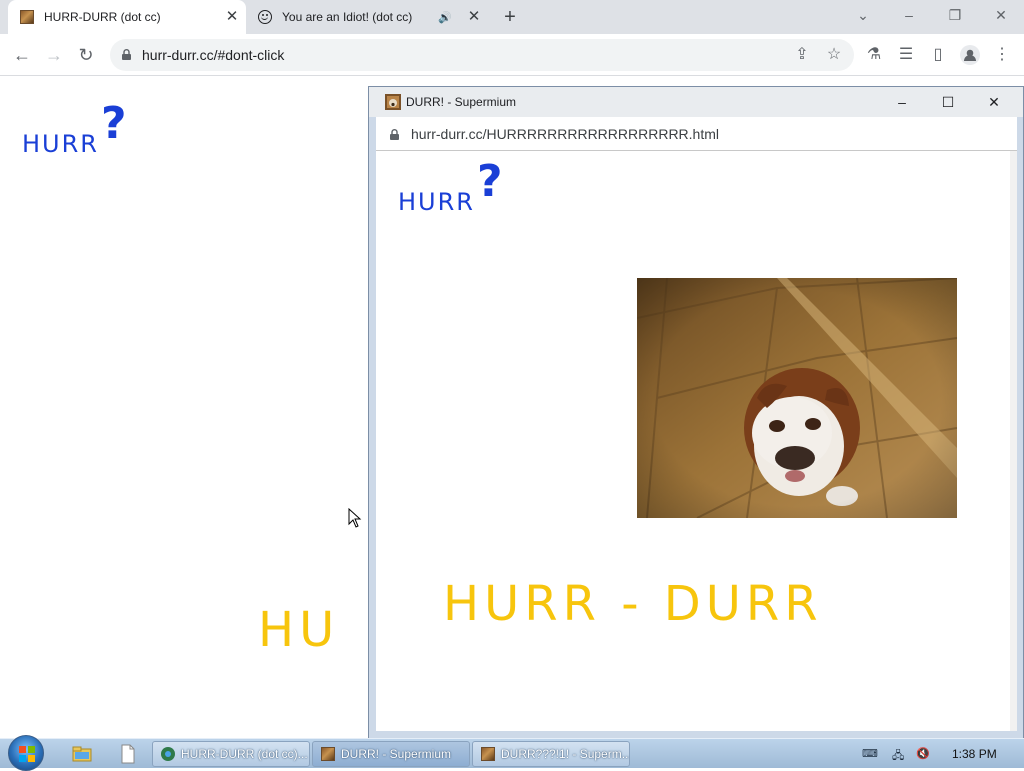 The image size is (1024, 771). What do you see at coordinates (955, 15) in the screenshot?
I see `restore-icon: ❐` at bounding box center [955, 15].